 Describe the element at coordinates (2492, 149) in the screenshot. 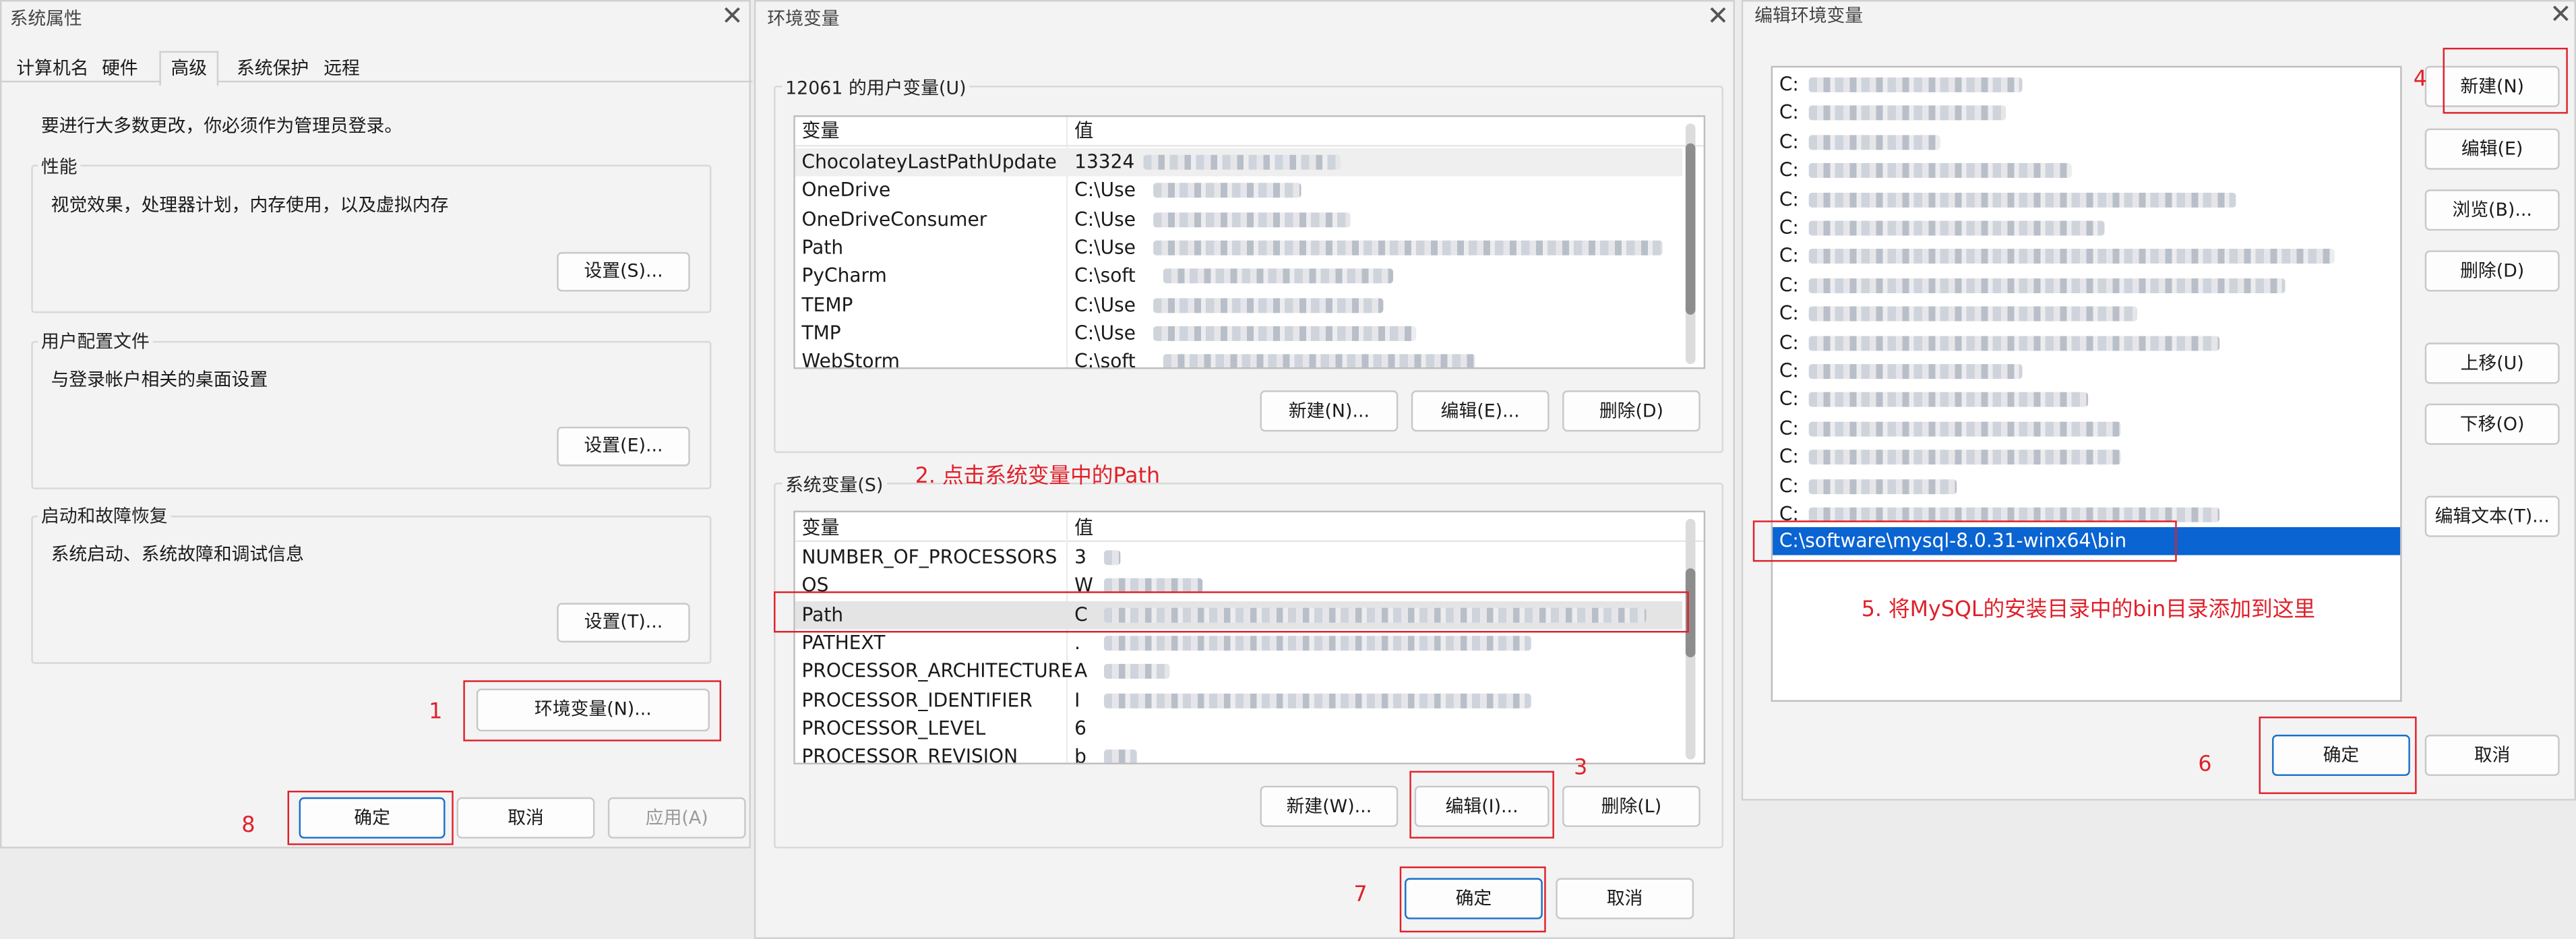

I see `edit-edit-button: 编辑(E)` at that location.